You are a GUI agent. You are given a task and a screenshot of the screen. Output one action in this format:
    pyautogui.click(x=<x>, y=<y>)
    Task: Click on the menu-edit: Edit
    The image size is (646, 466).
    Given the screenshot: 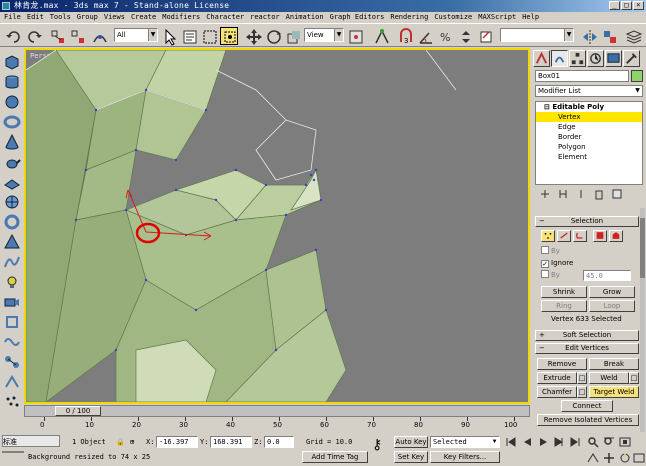 What is the action you would take?
    pyautogui.click(x=35, y=17)
    